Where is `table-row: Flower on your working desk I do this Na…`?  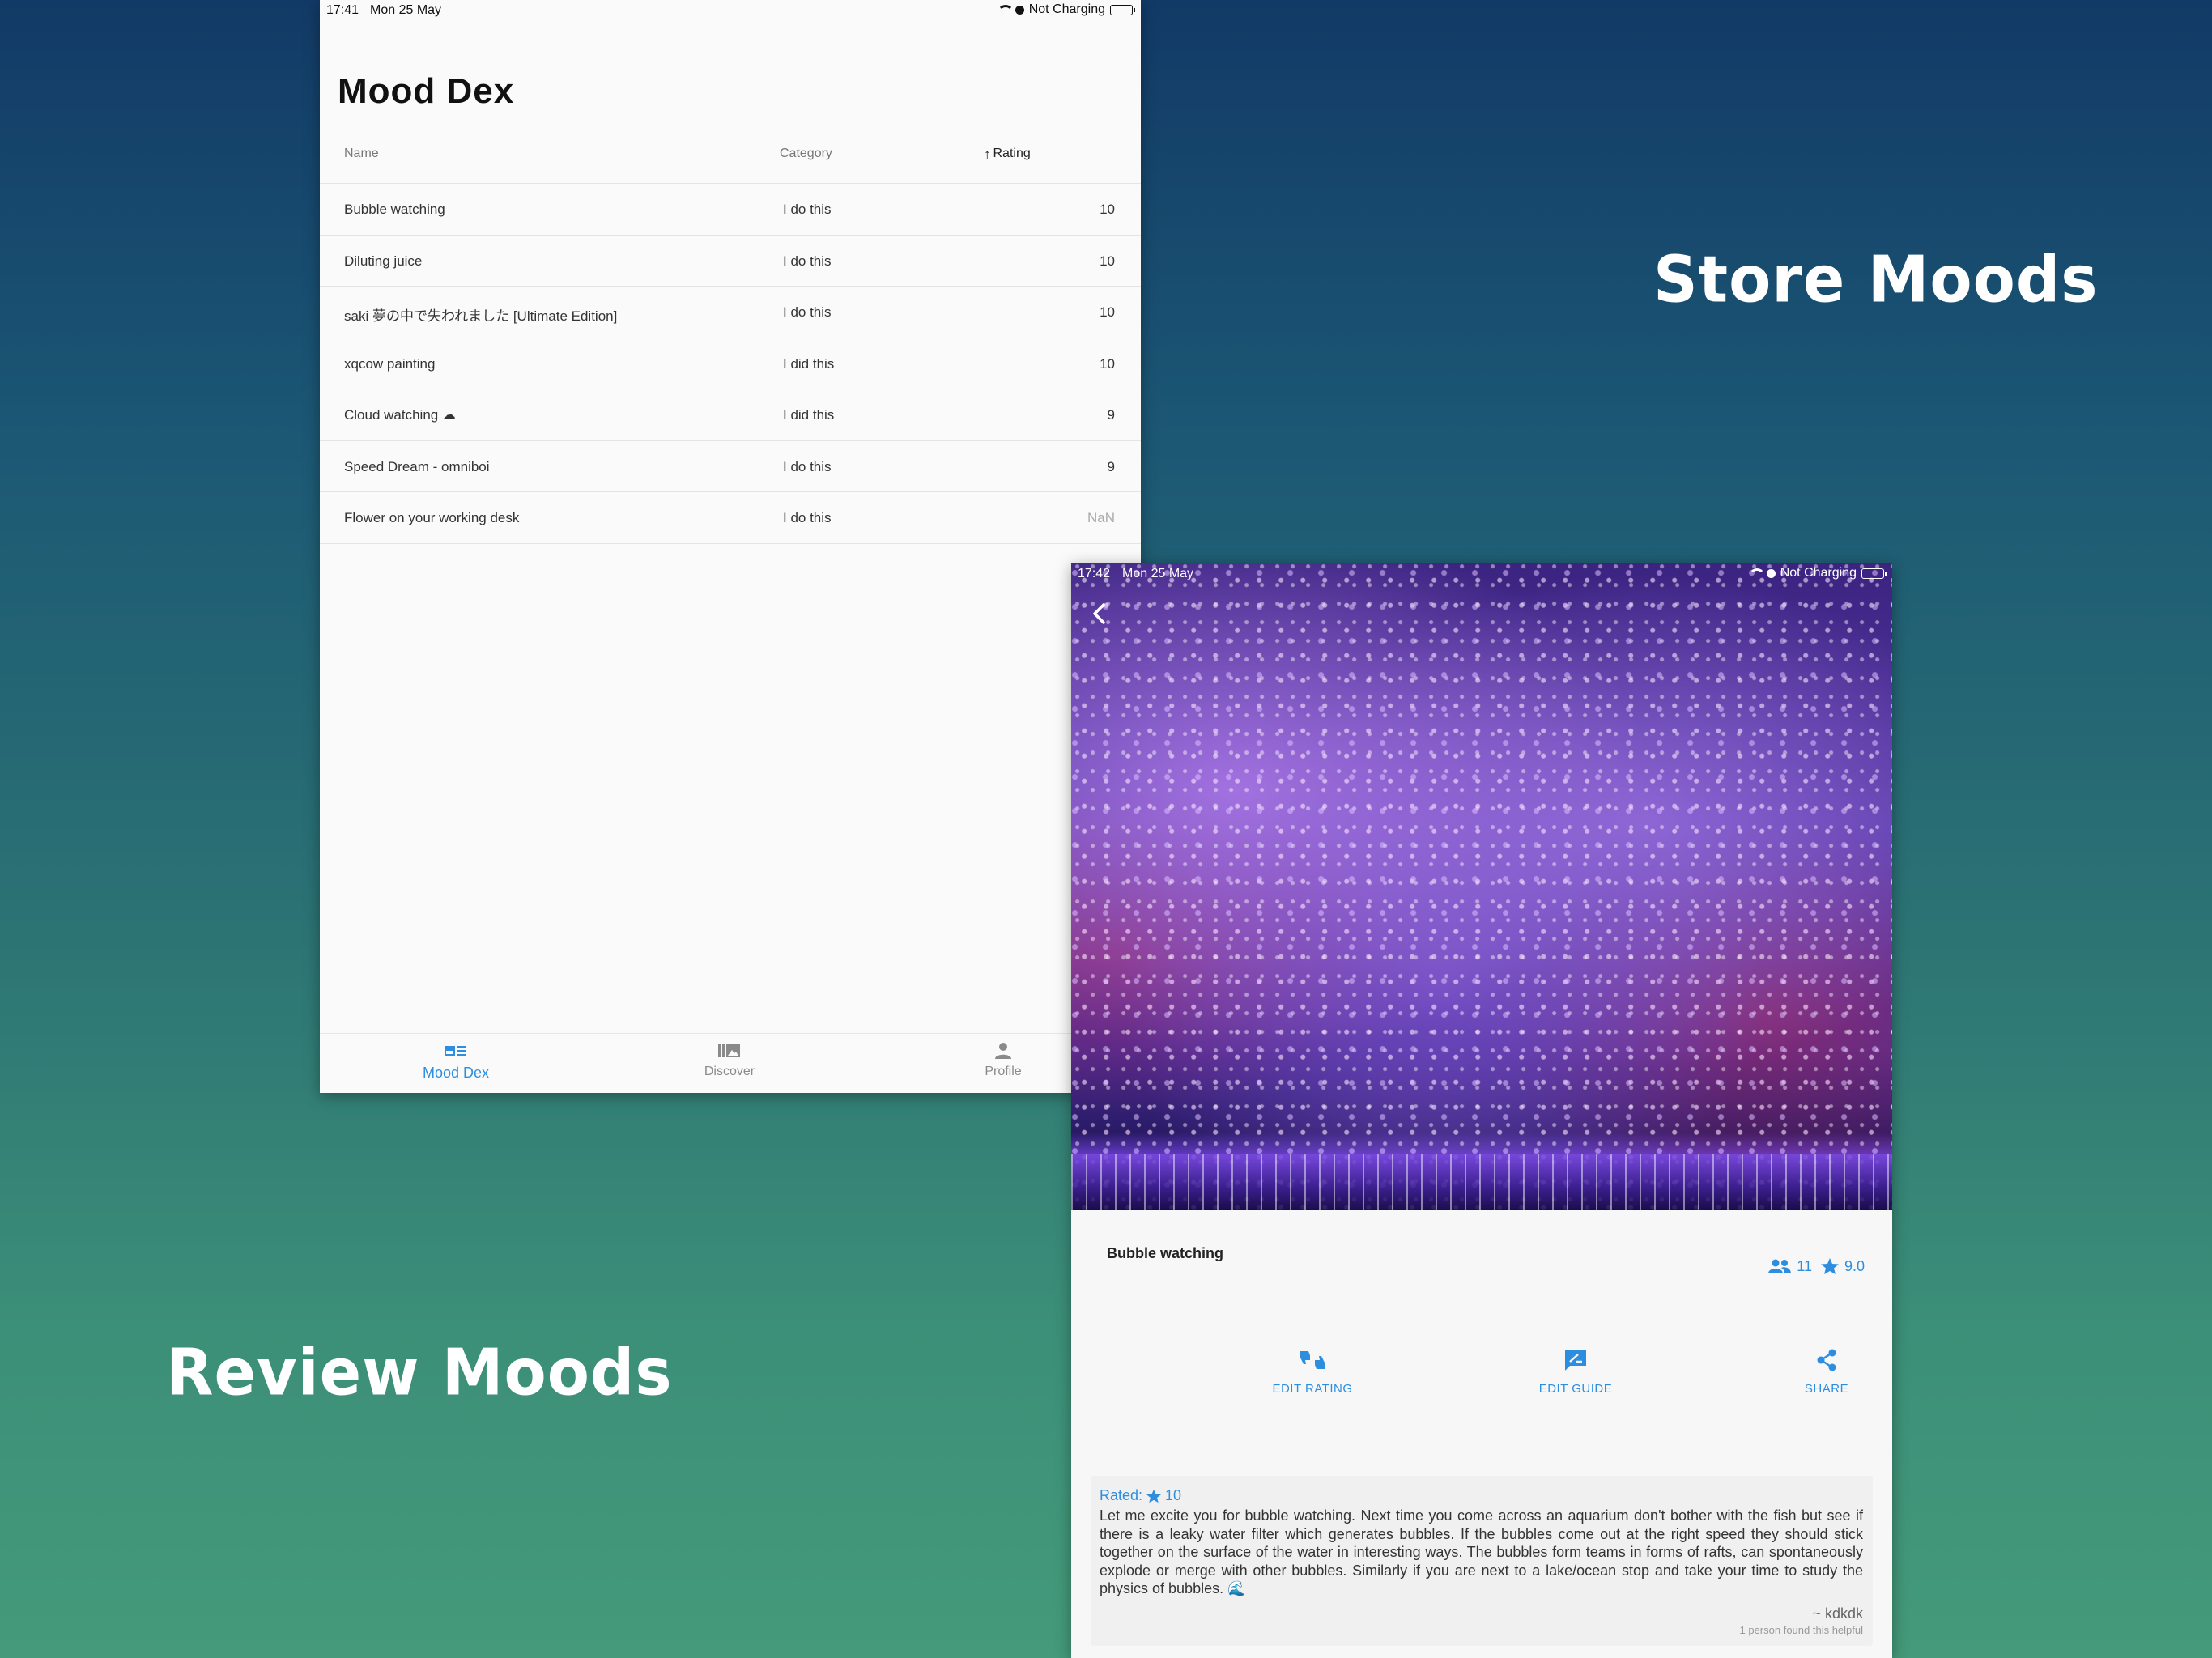
table-row: Flower on your working desk I do this Na… is located at coordinates (731, 518).